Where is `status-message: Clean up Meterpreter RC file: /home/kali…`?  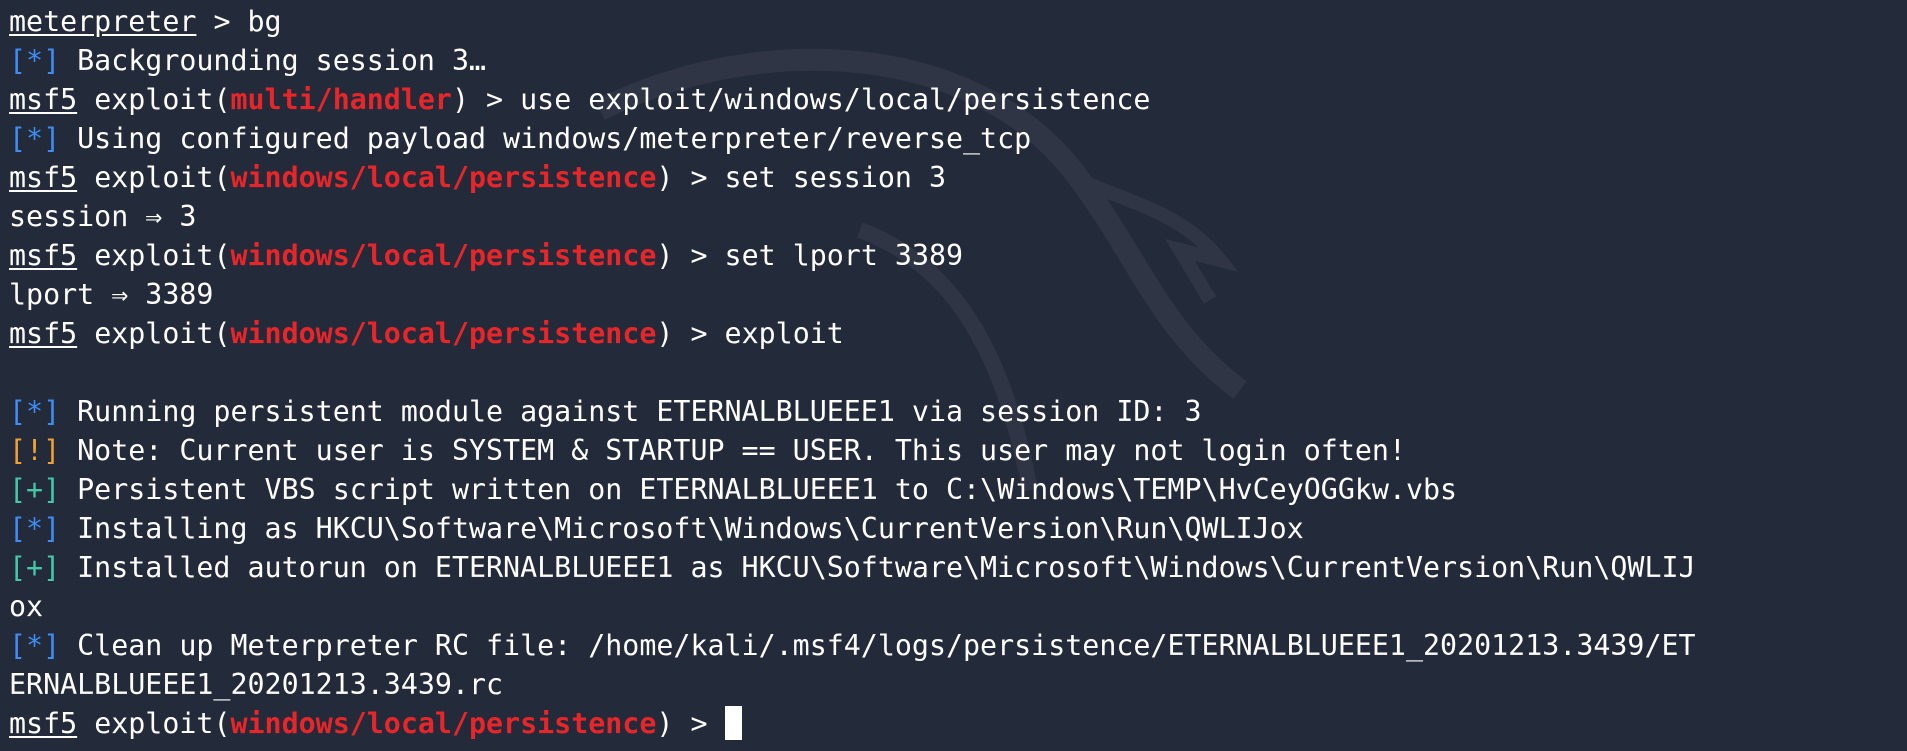
status-message: Clean up Meterpreter RC file: /home/kali… is located at coordinates (878, 645).